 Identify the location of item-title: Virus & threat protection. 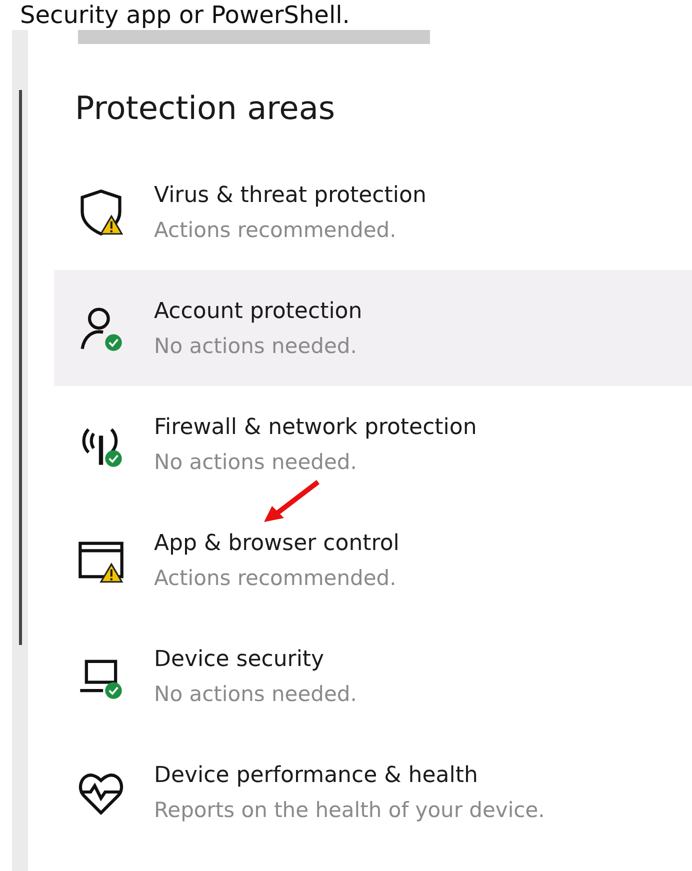
(290, 196).